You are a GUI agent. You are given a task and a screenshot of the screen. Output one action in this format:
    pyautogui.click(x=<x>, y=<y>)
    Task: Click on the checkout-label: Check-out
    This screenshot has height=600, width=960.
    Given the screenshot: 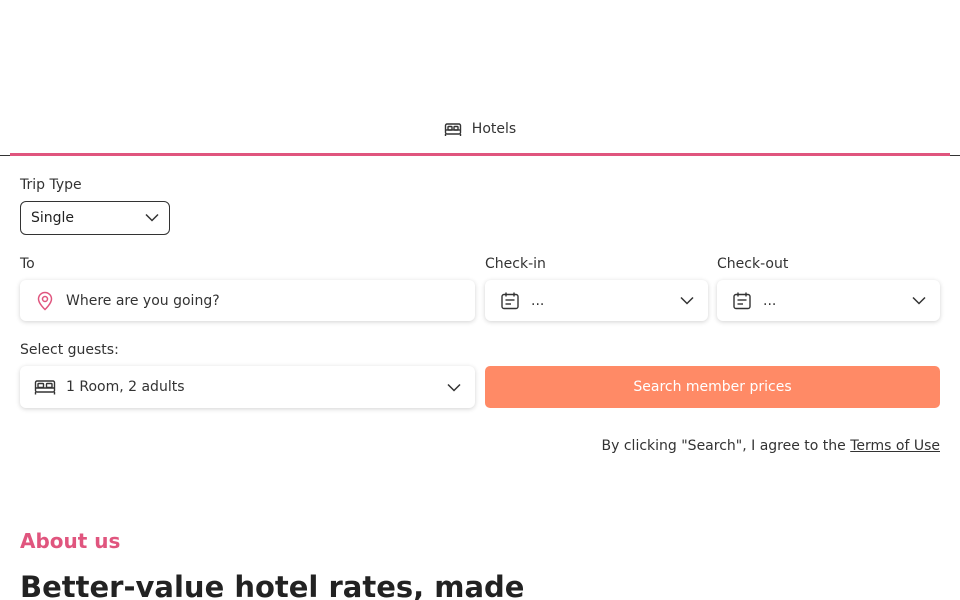 What is the action you would take?
    pyautogui.click(x=753, y=264)
    